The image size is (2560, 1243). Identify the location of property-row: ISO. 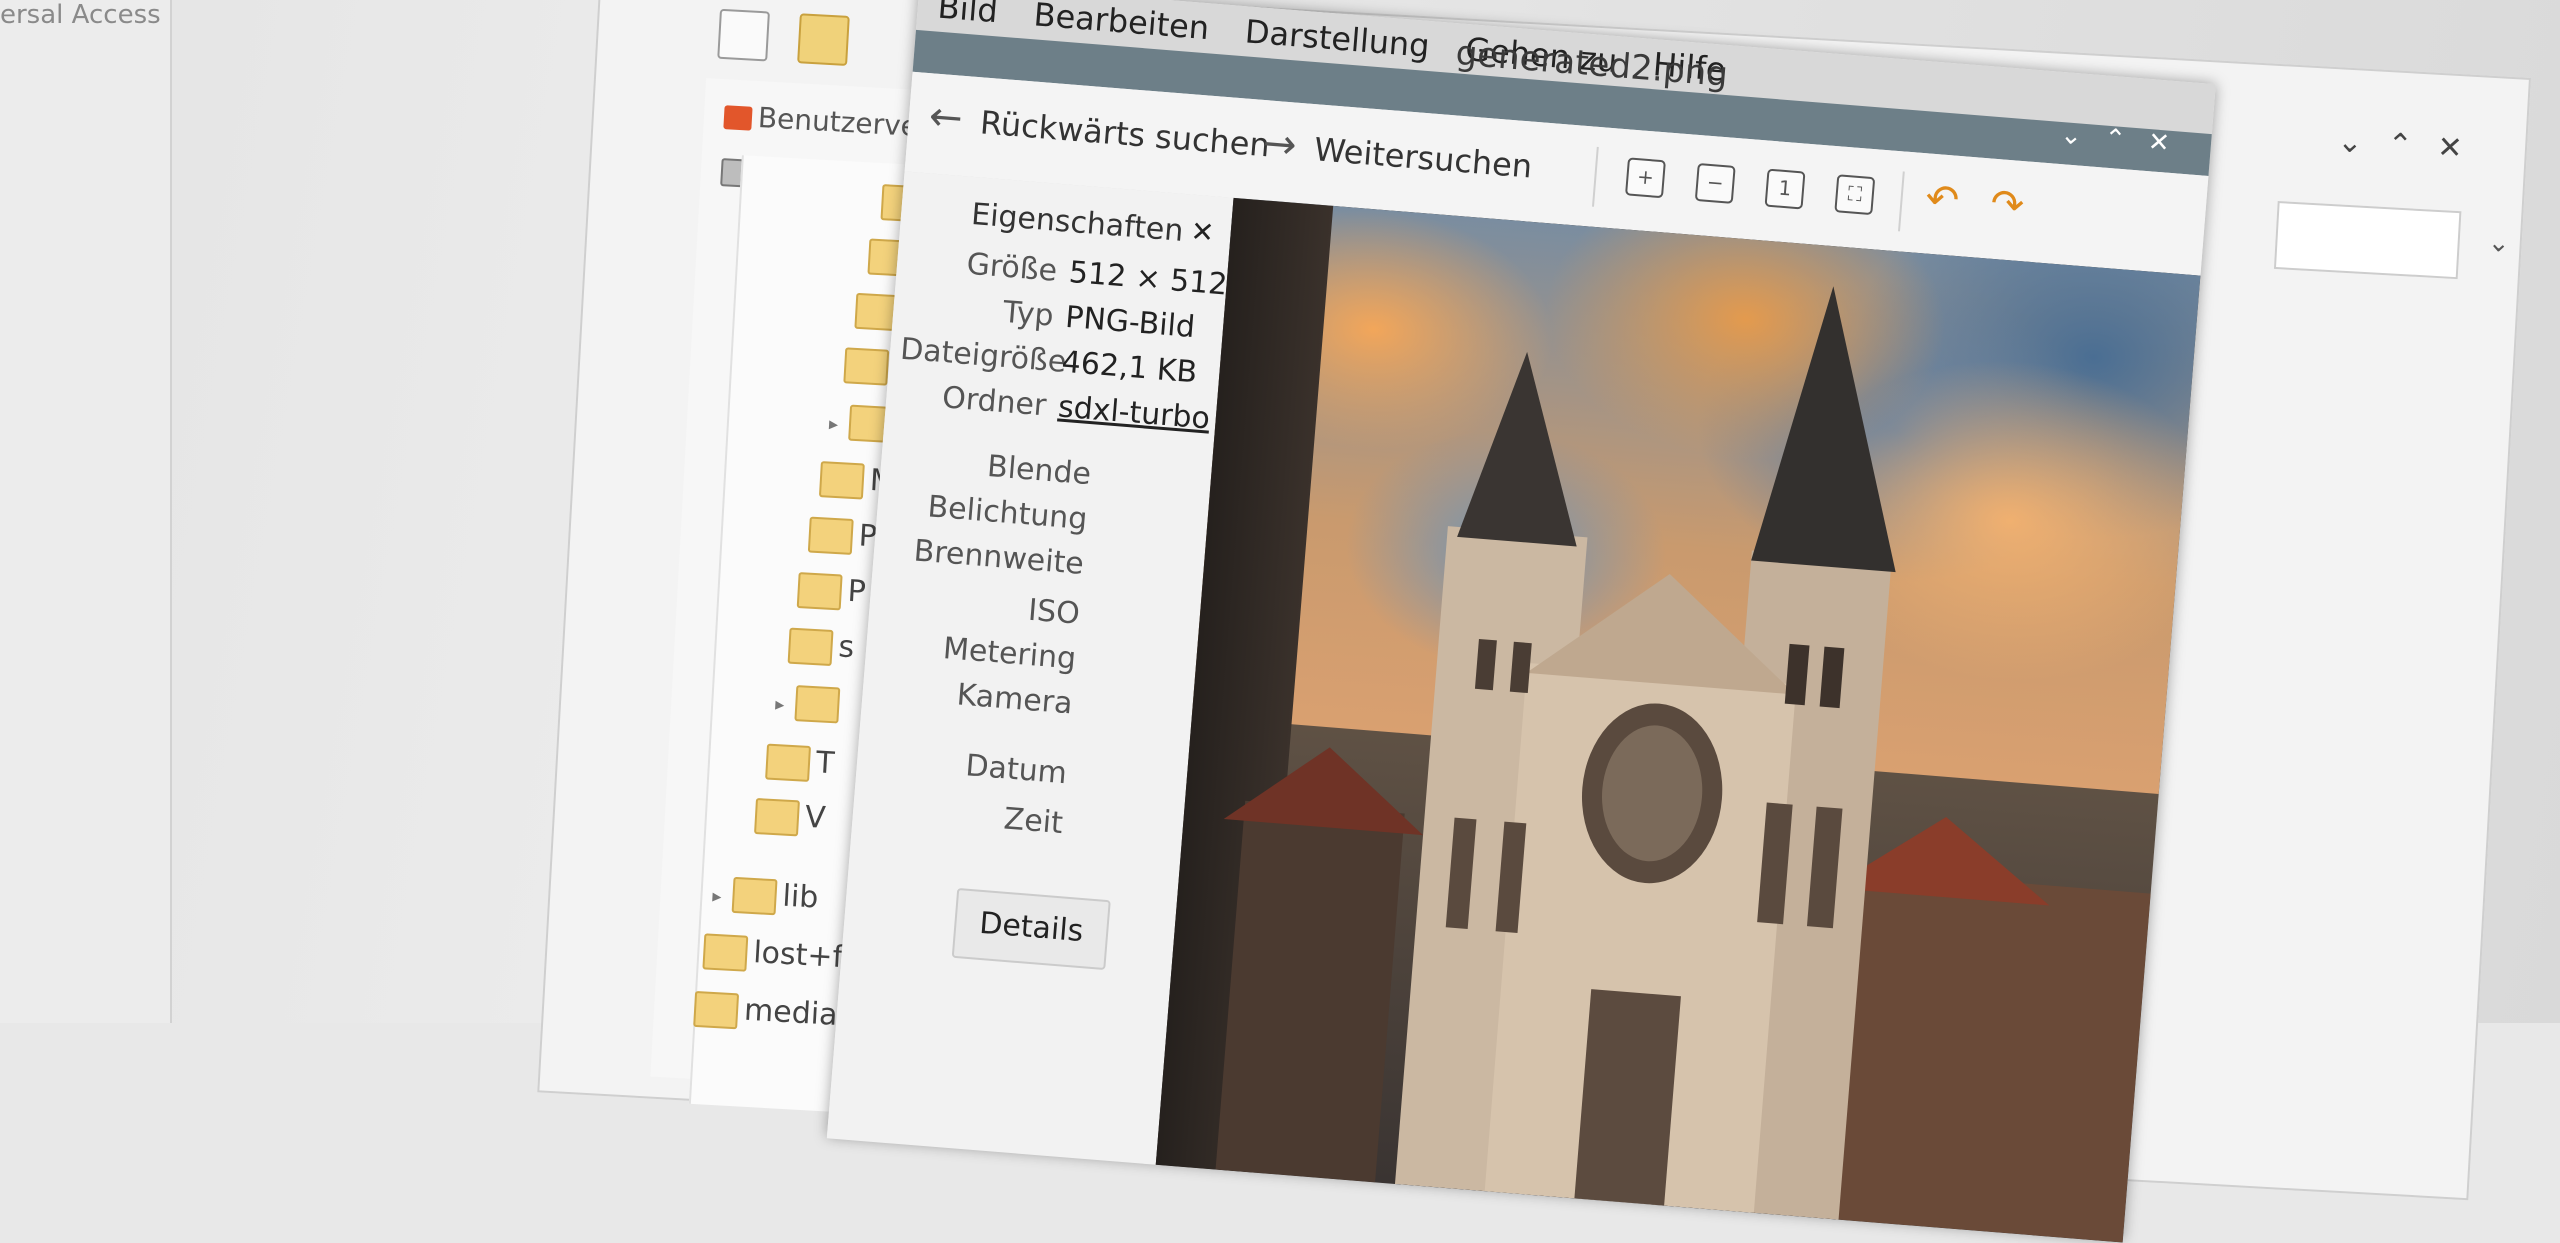
(980, 606).